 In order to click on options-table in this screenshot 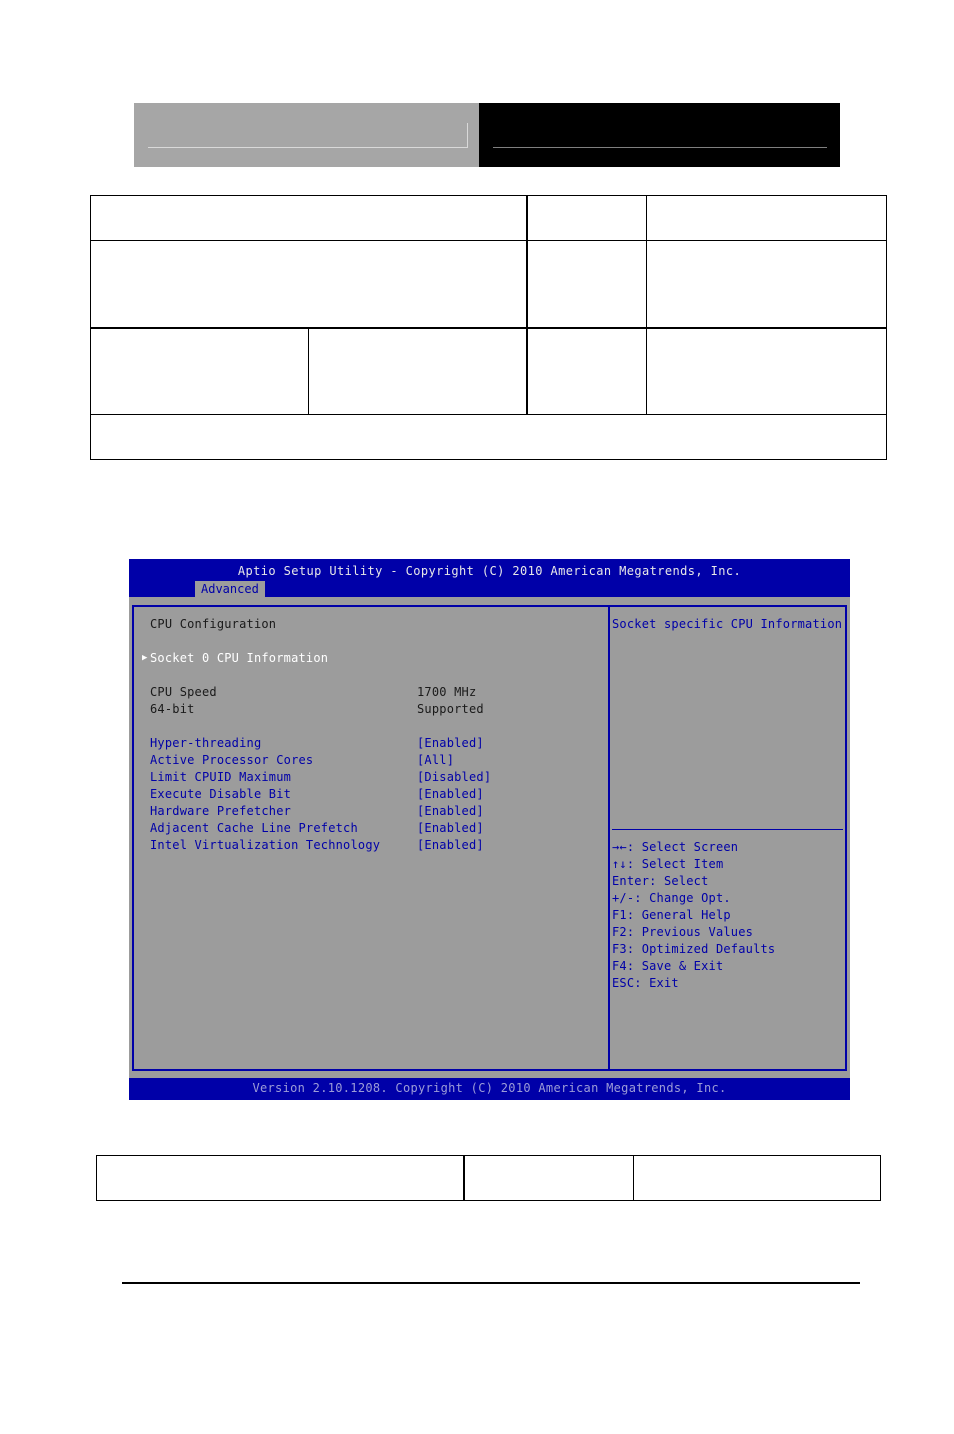, I will do `click(488, 1178)`.